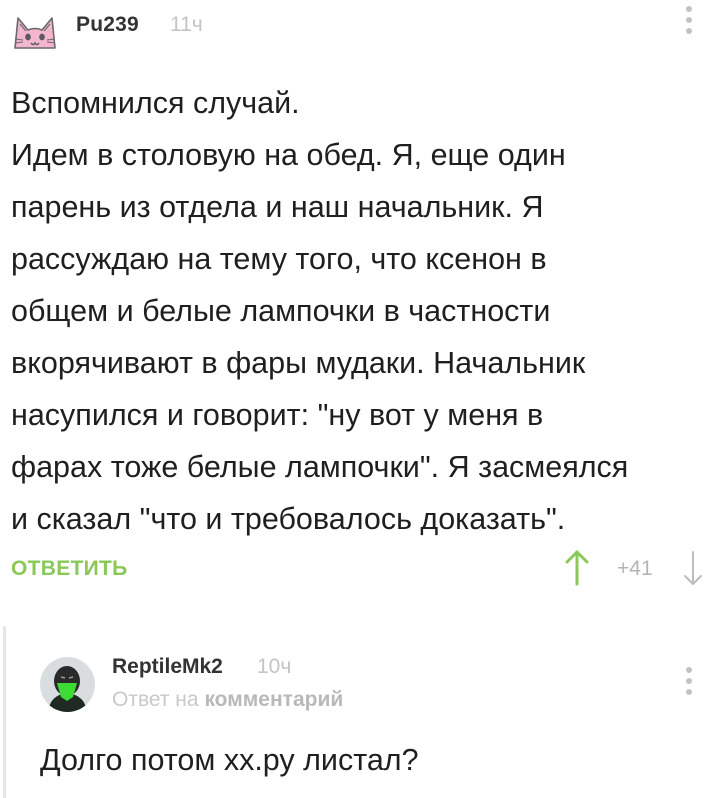 The height and width of the screenshot is (798, 713). Describe the element at coordinates (273, 699) in the screenshot. I see `parent-comment-link: комментарий` at that location.